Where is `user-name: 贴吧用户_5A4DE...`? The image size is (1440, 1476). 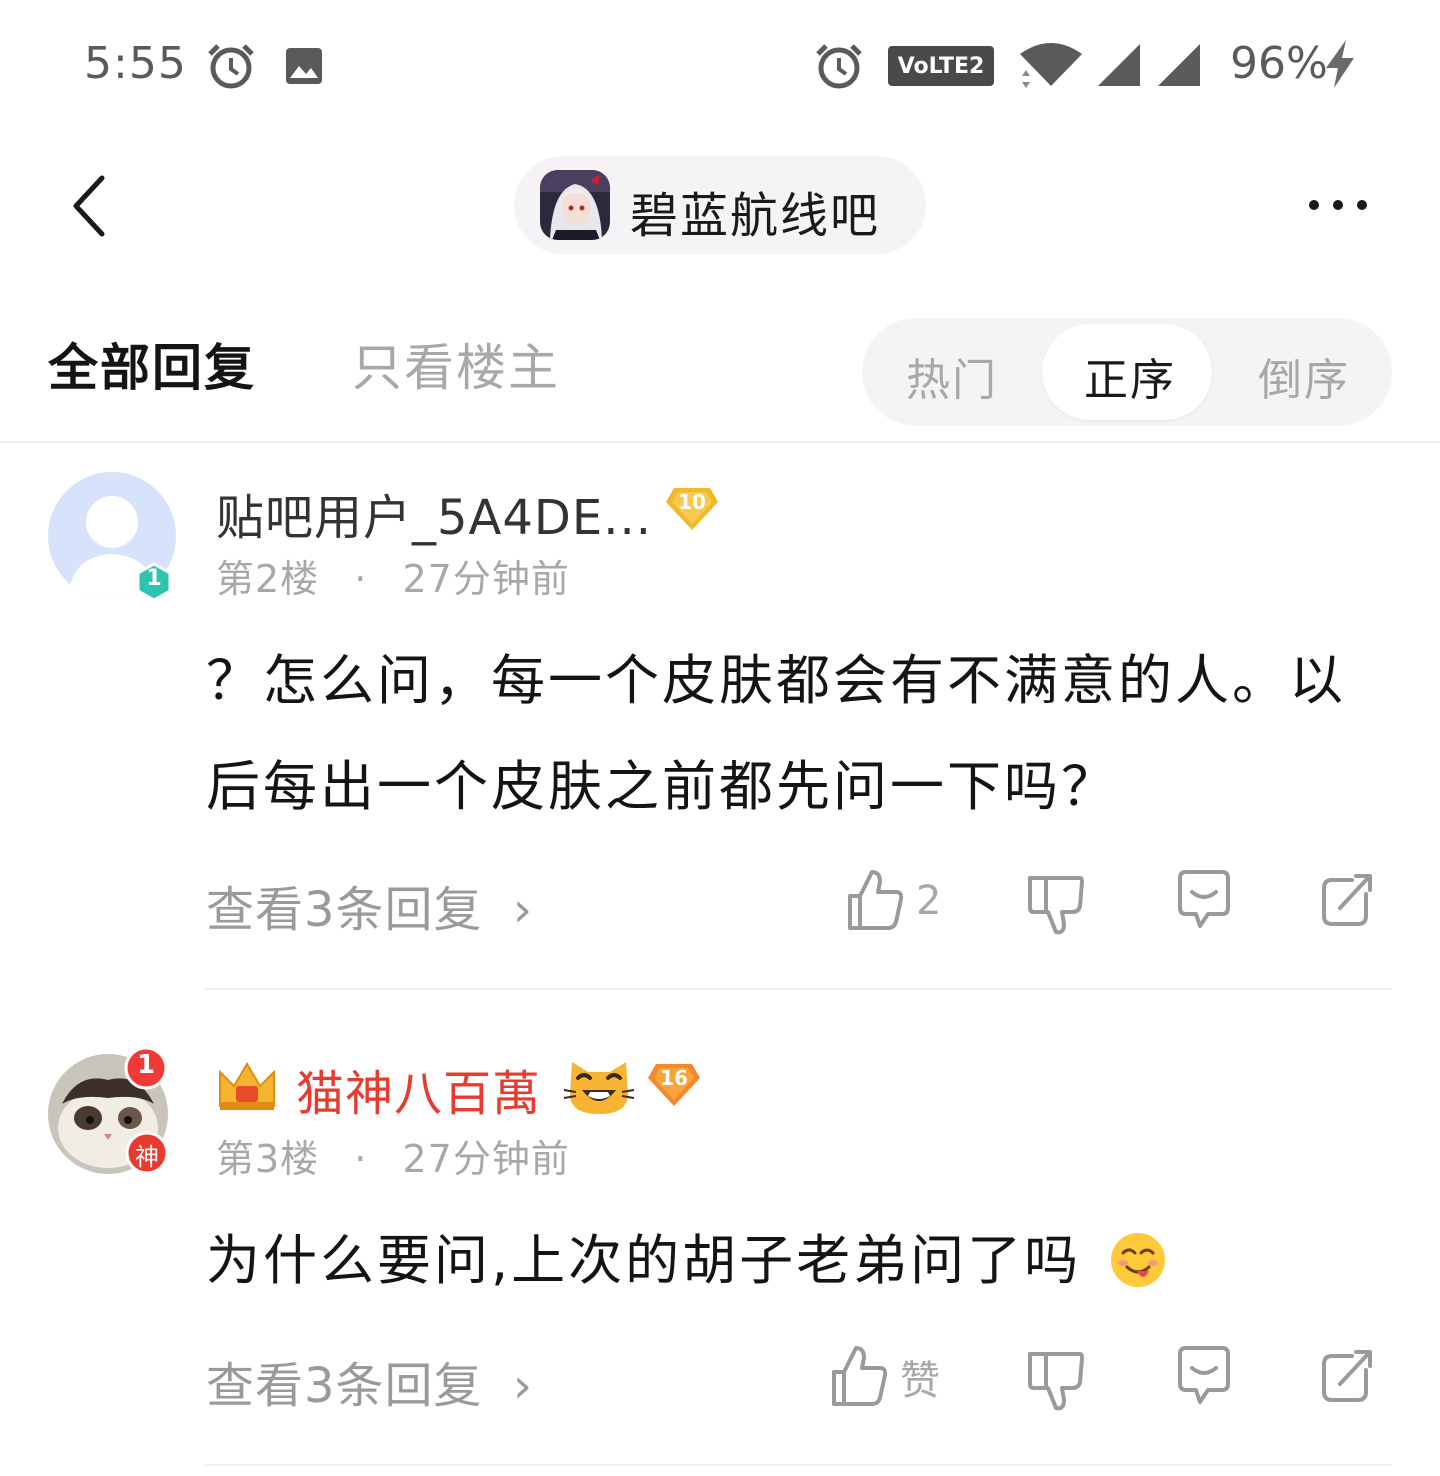 user-name: 贴吧用户_5A4DE... is located at coordinates (434, 513).